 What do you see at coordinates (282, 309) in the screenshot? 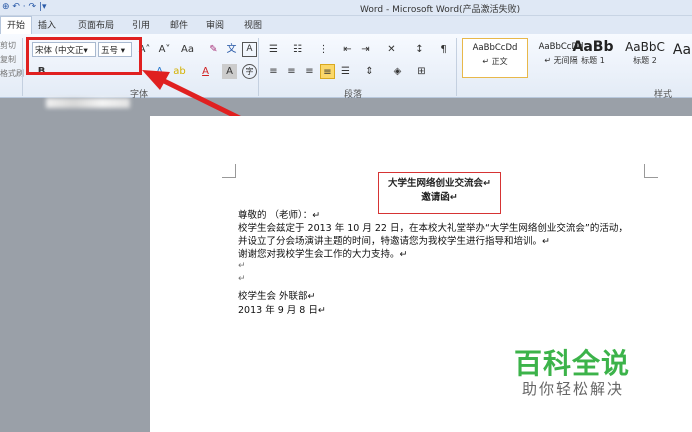
I see `body-line: 2013 年 9 月 8 日↵` at bounding box center [282, 309].